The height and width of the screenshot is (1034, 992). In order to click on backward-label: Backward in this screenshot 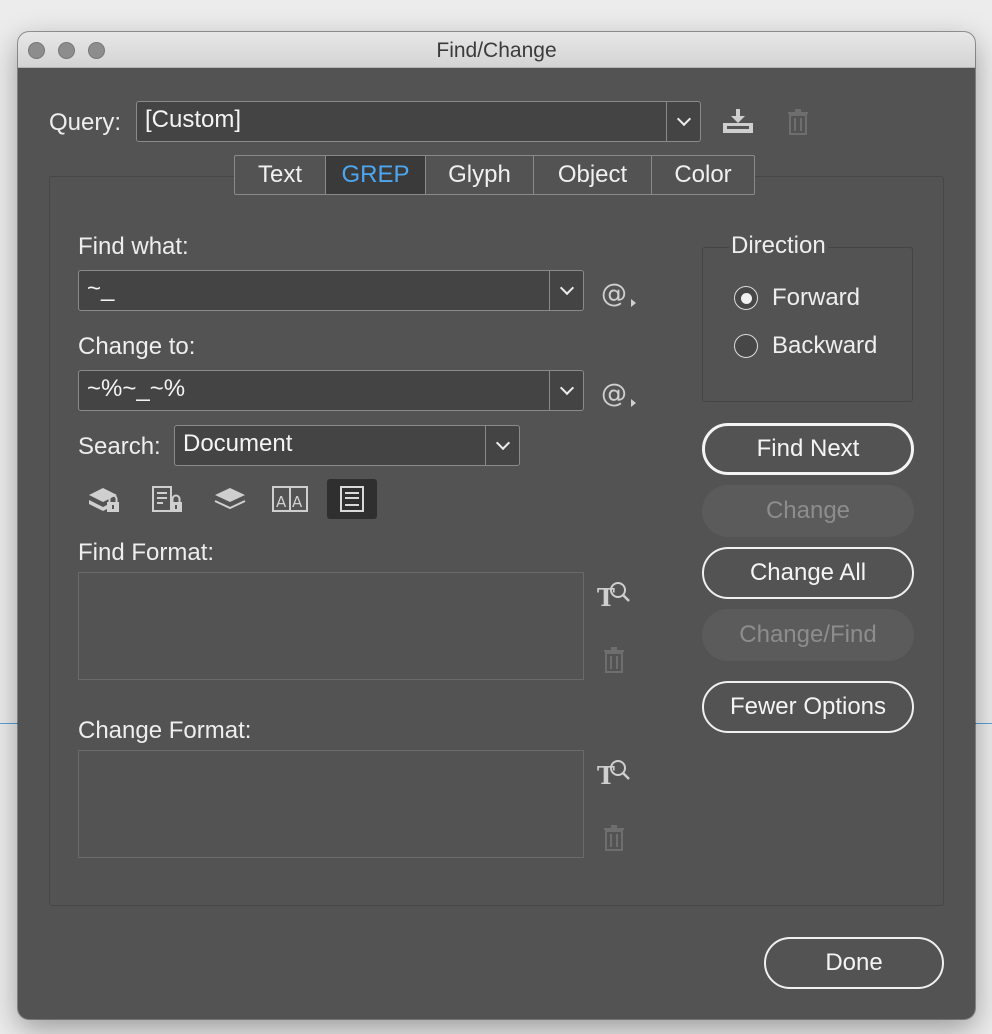, I will do `click(825, 345)`.